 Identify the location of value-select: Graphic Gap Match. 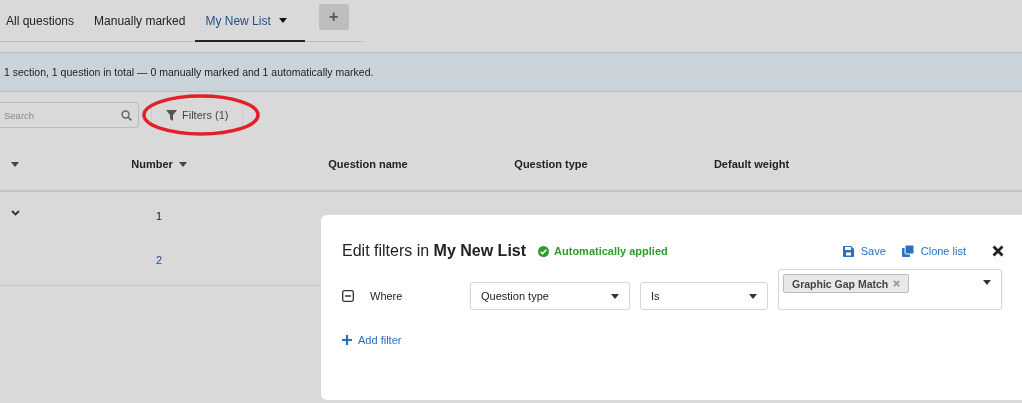
(890, 289).